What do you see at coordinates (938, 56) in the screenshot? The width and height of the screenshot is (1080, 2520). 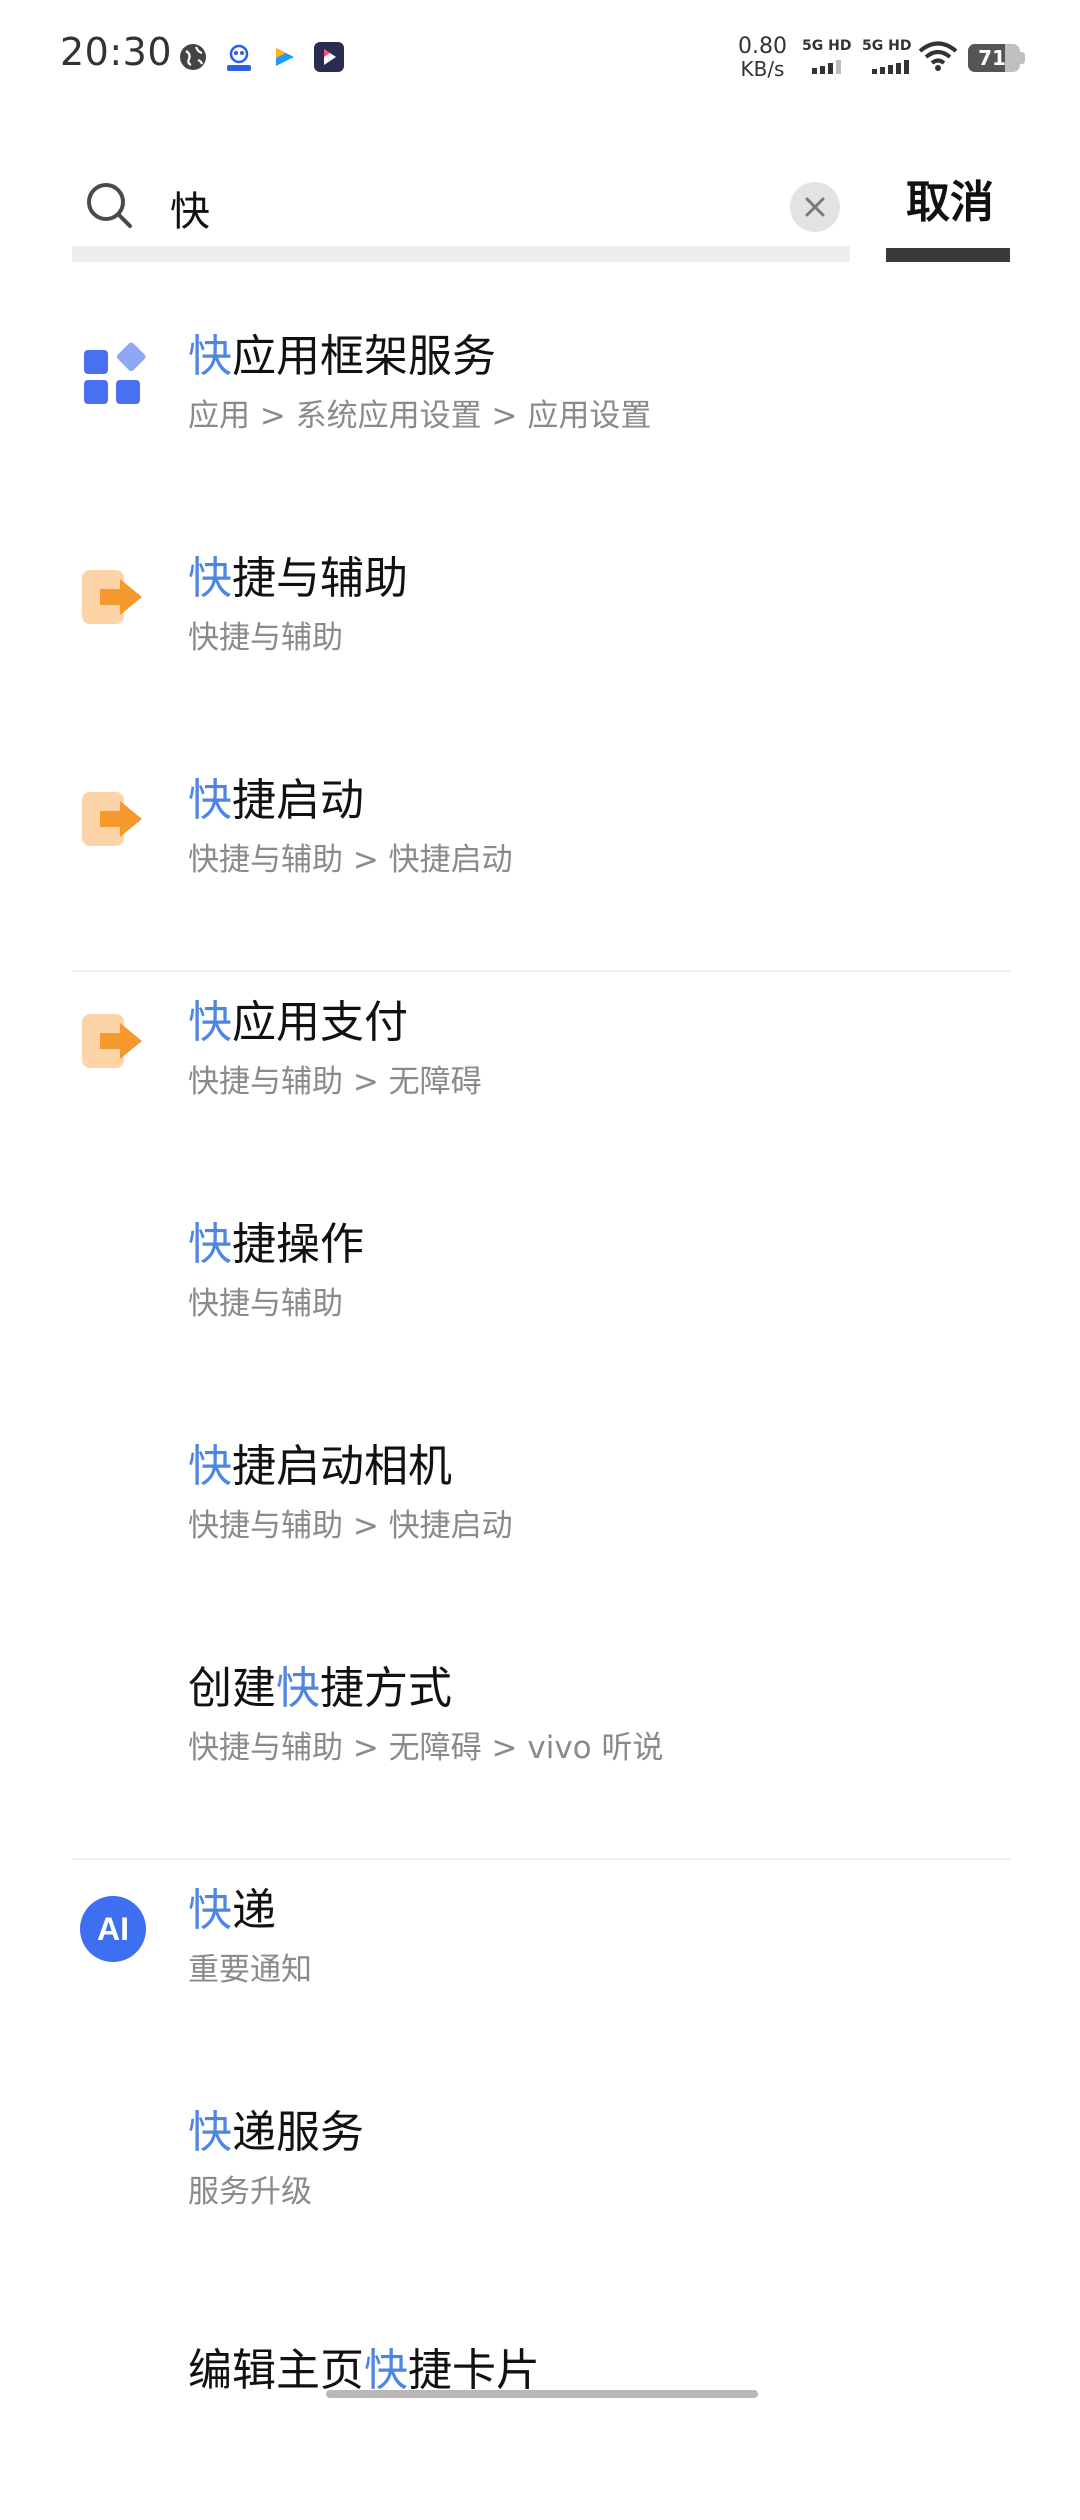 I see `wifi-icon` at bounding box center [938, 56].